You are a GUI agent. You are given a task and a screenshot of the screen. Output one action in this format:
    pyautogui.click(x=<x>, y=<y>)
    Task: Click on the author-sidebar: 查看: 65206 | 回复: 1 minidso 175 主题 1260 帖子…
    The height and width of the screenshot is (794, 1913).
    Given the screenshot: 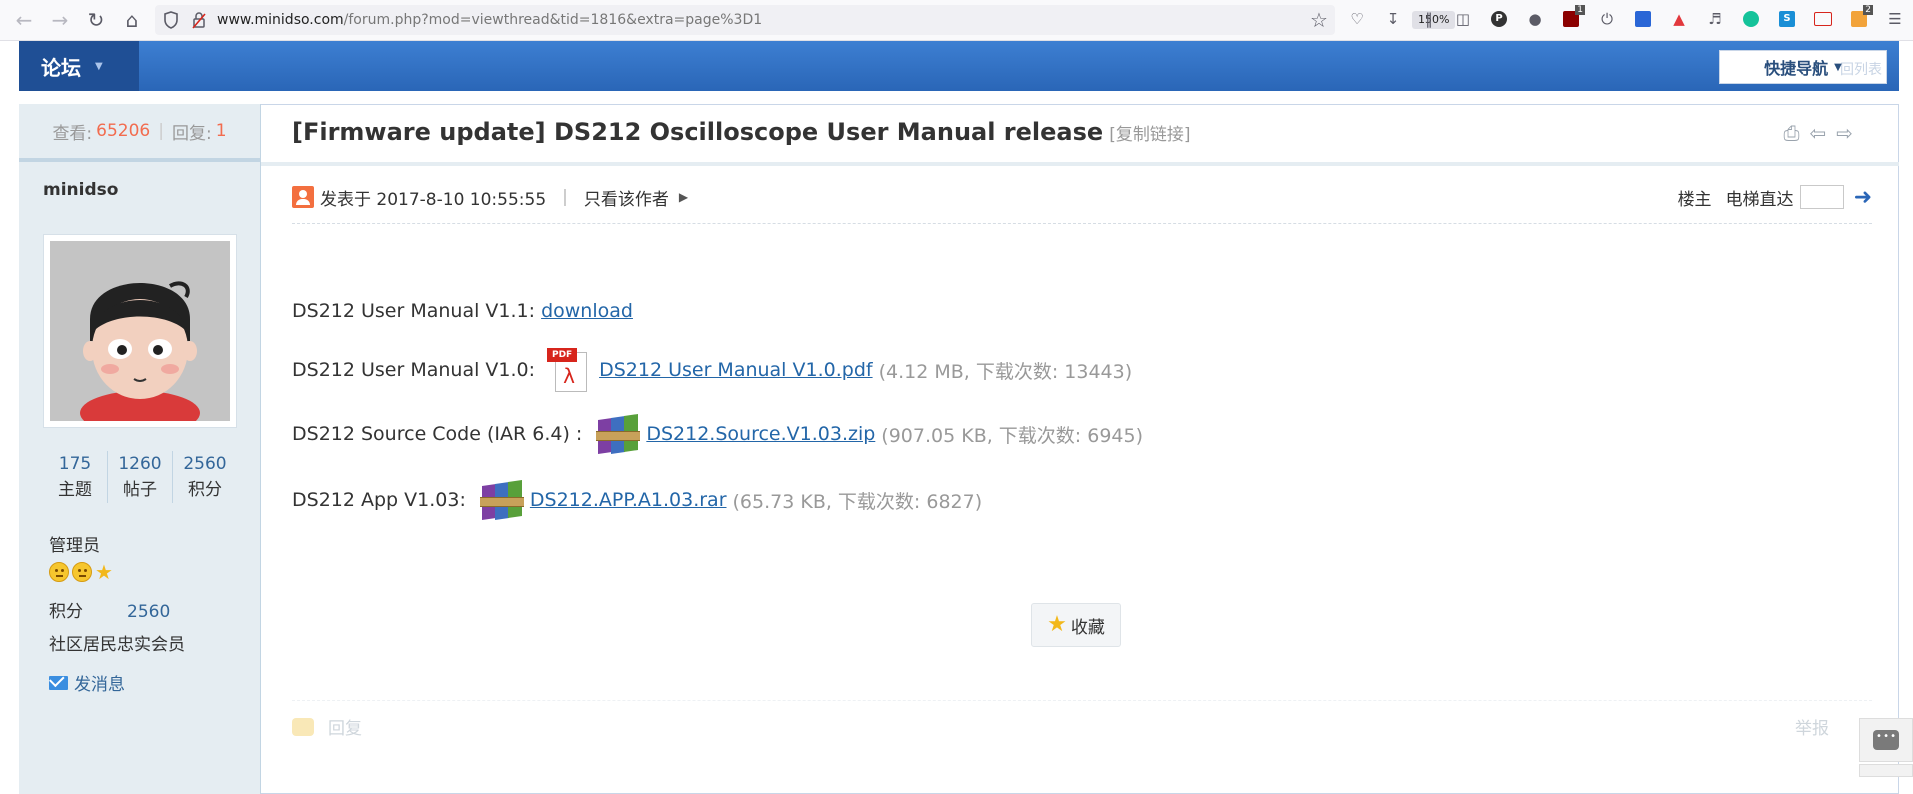 What is the action you would take?
    pyautogui.click(x=140, y=449)
    